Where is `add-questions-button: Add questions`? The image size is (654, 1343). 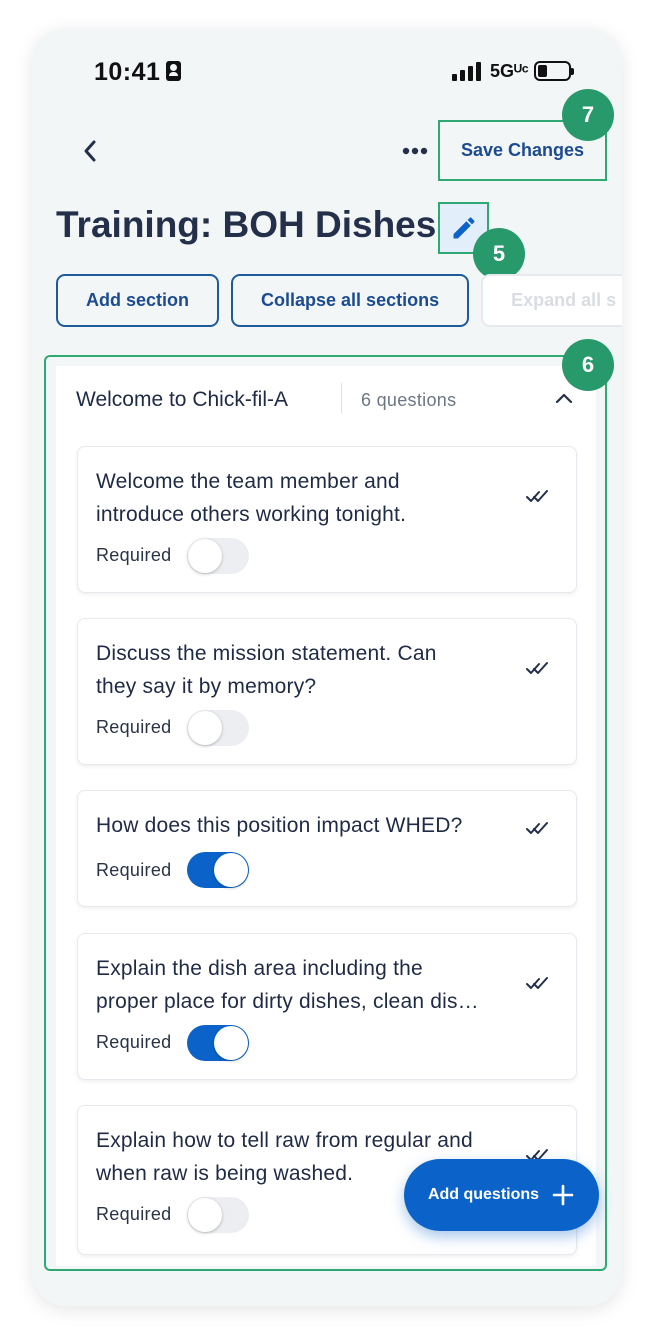
add-questions-button: Add questions is located at coordinates (501, 1195).